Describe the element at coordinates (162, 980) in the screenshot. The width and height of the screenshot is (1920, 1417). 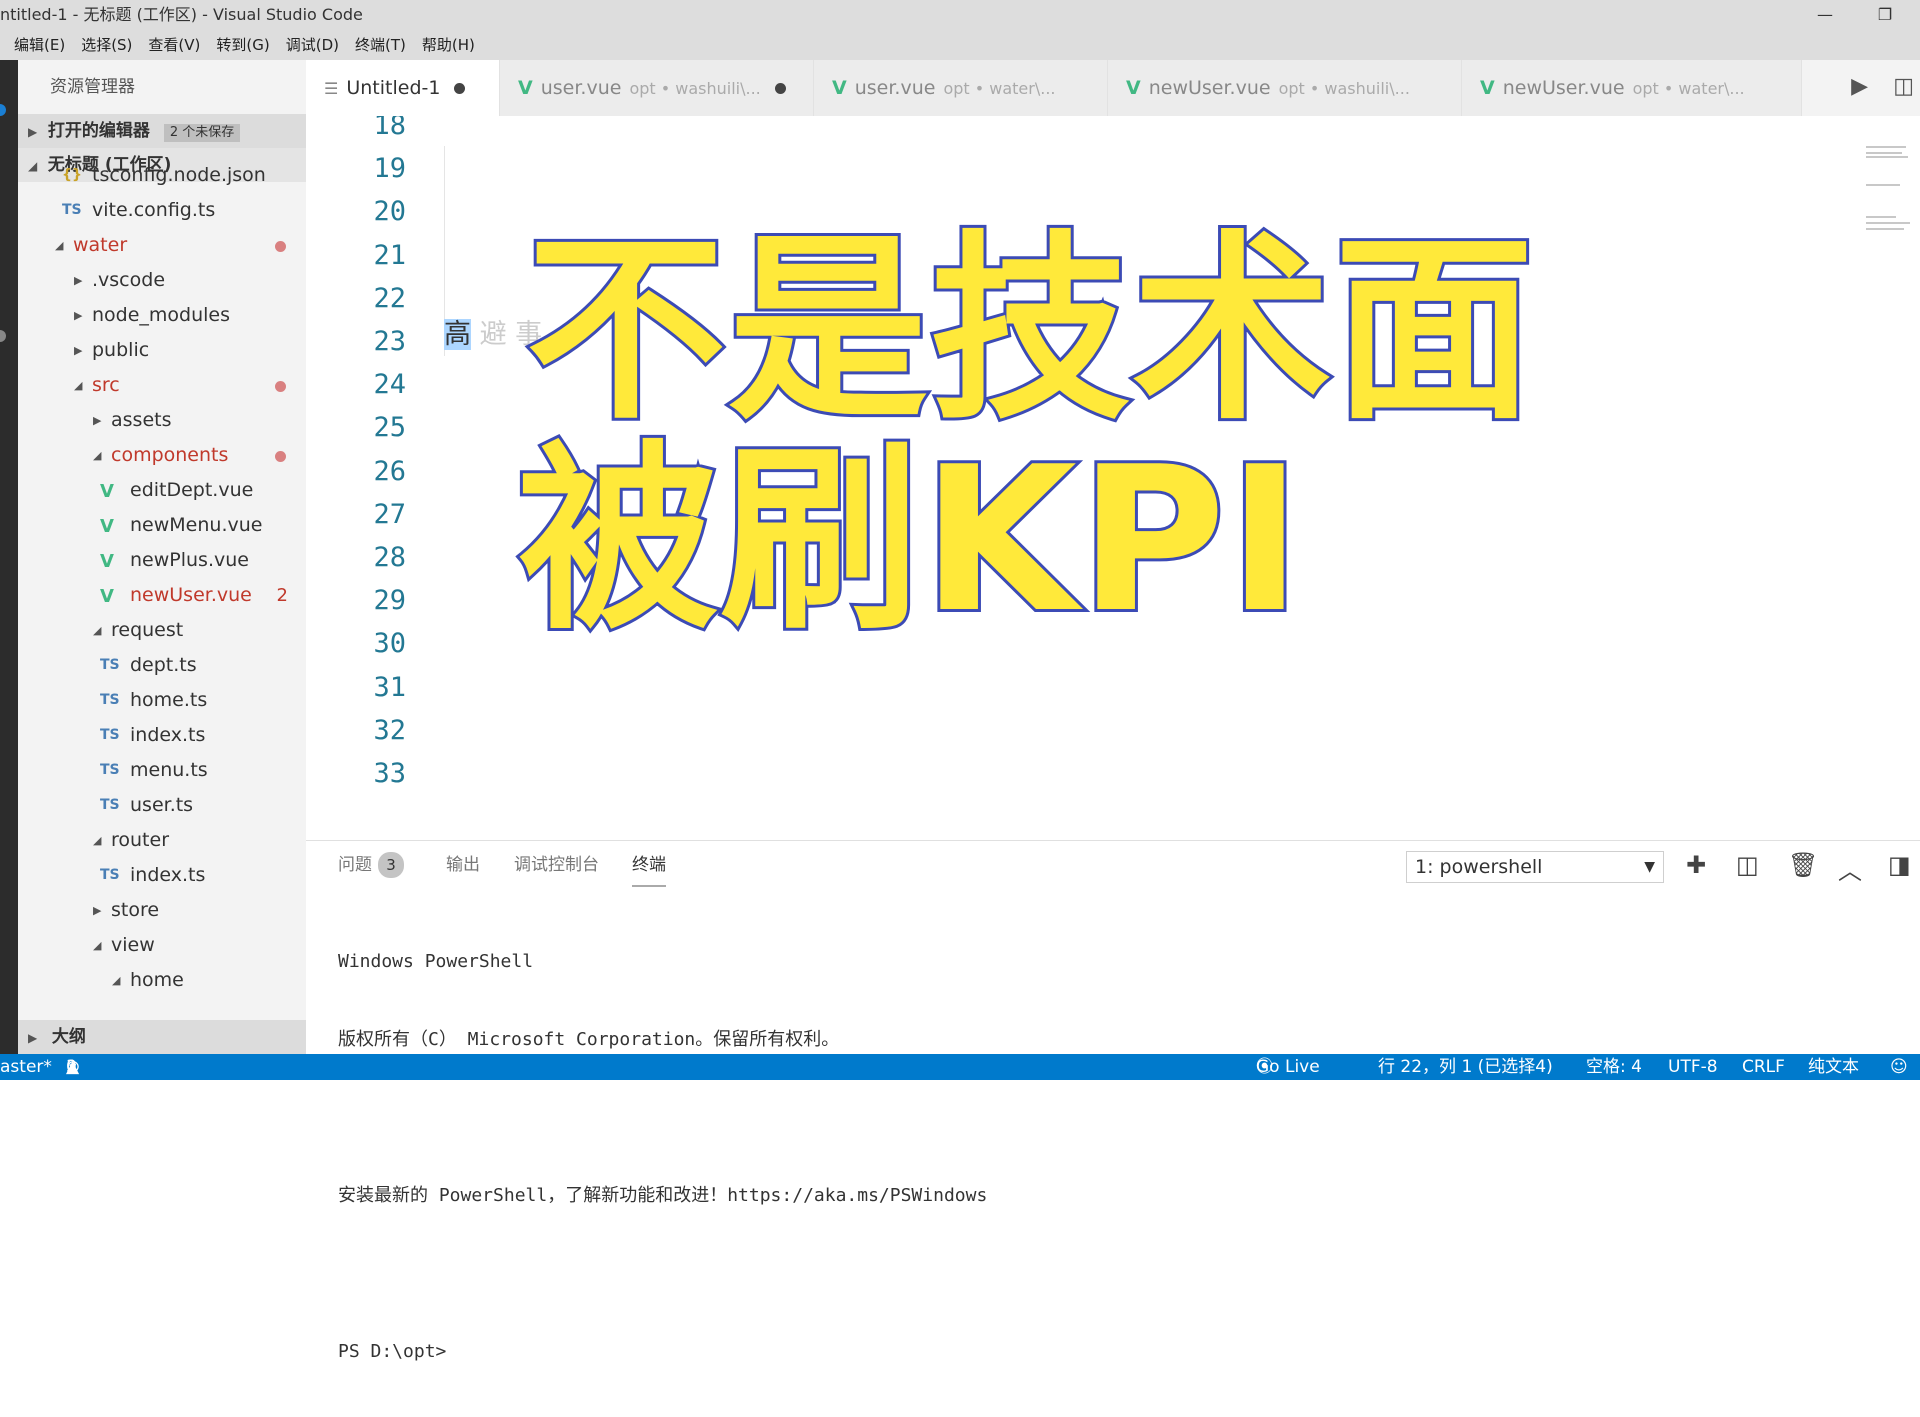
I see `tree-item: ◢ home` at that location.